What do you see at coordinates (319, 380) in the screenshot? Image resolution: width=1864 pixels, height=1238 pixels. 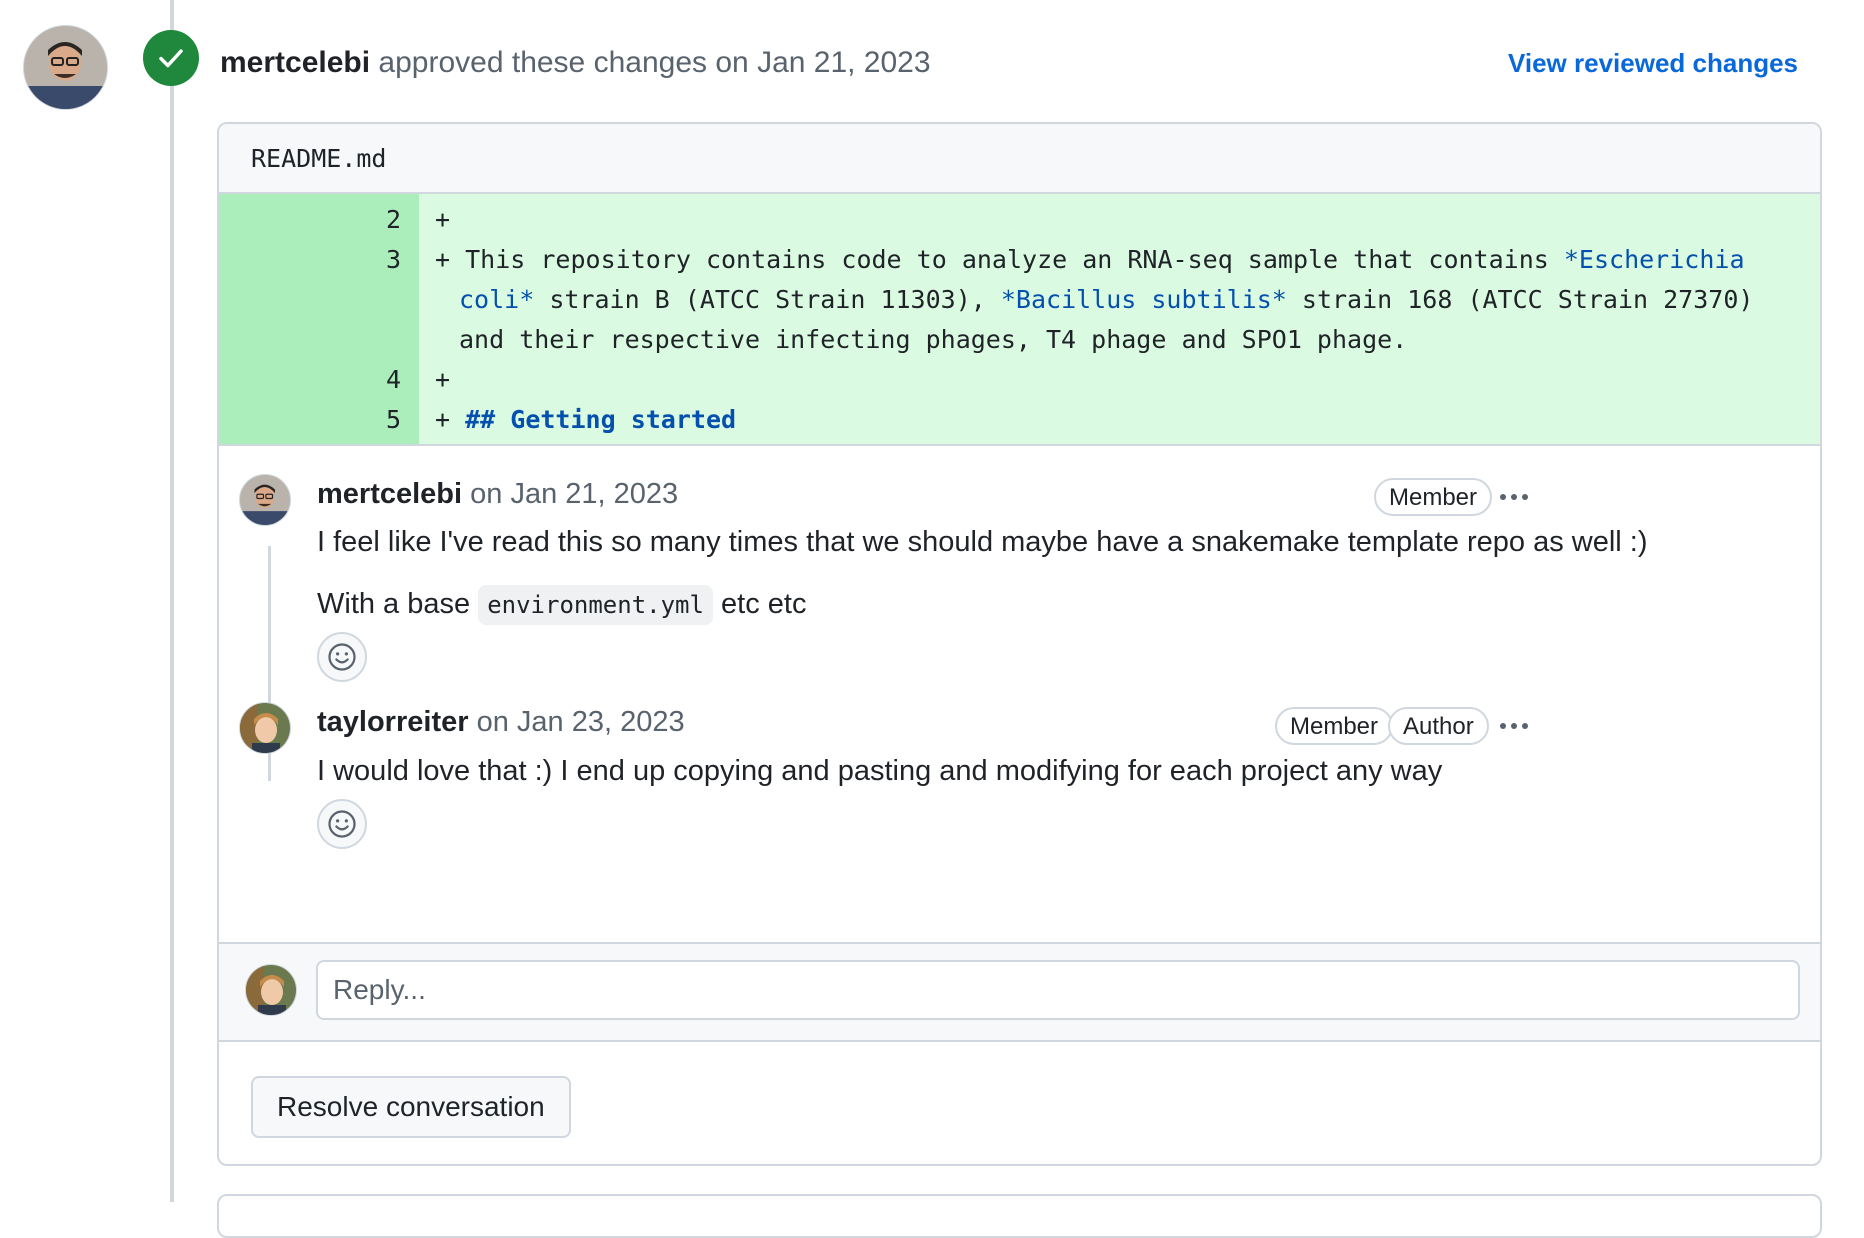 I see `line-number: 4` at bounding box center [319, 380].